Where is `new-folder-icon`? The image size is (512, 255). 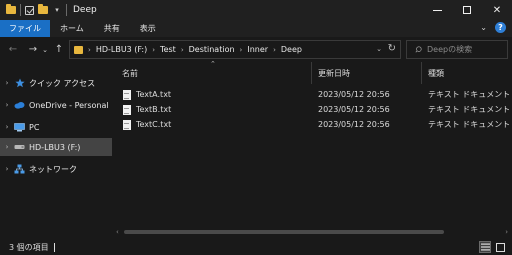 new-folder-icon is located at coordinates (43, 9).